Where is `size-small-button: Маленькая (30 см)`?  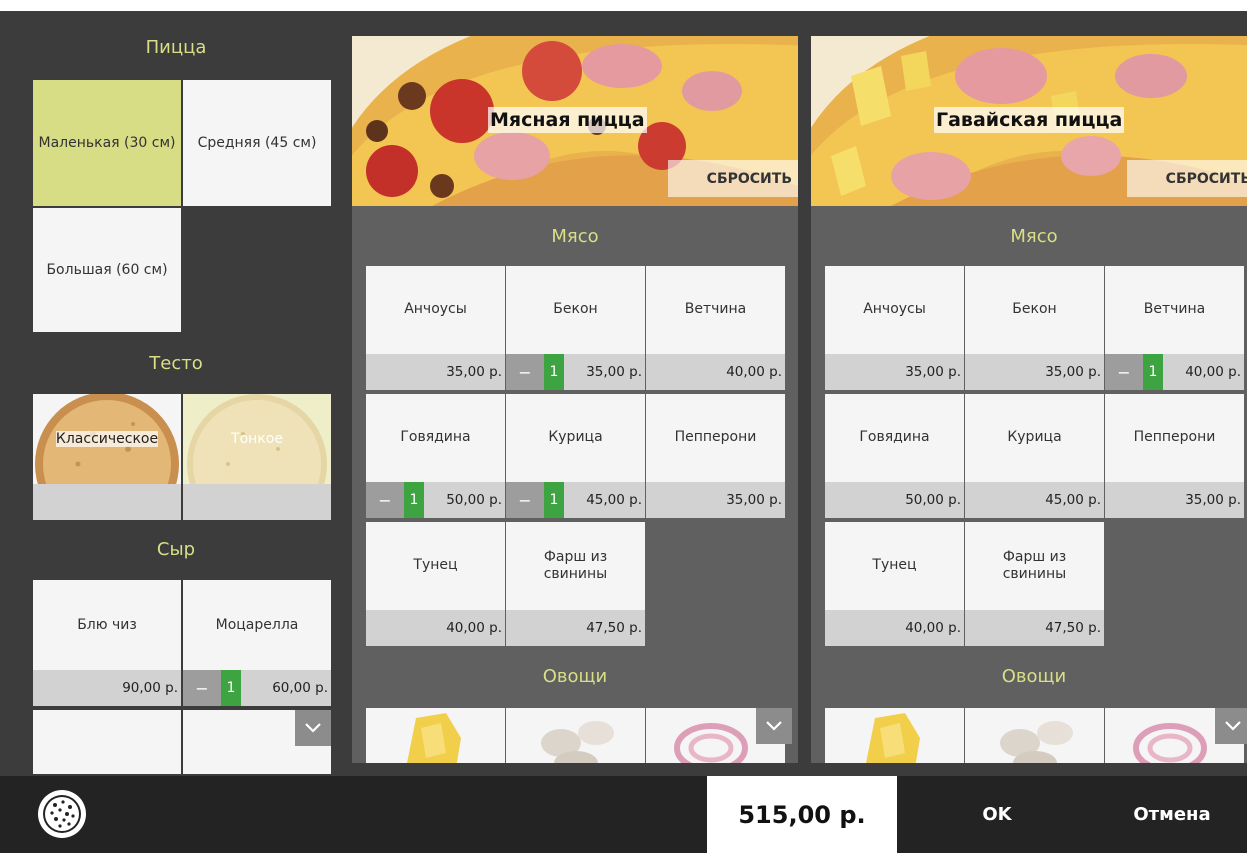
size-small-button: Маленькая (30 см) is located at coordinates (107, 143).